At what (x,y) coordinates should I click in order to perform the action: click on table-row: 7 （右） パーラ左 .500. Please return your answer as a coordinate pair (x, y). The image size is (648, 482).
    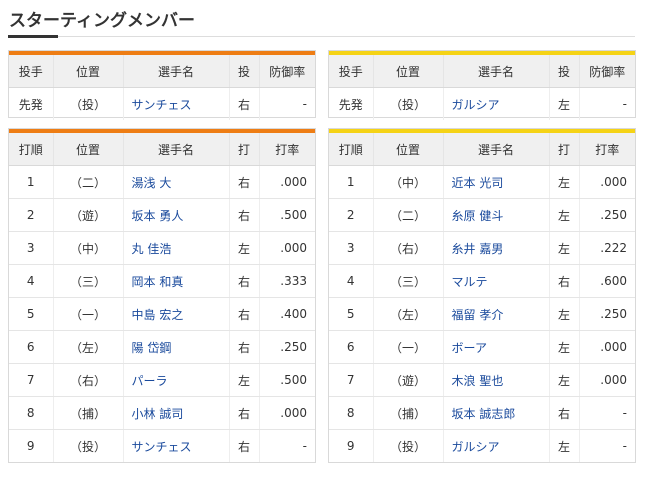
    Looking at the image, I should click on (162, 380).